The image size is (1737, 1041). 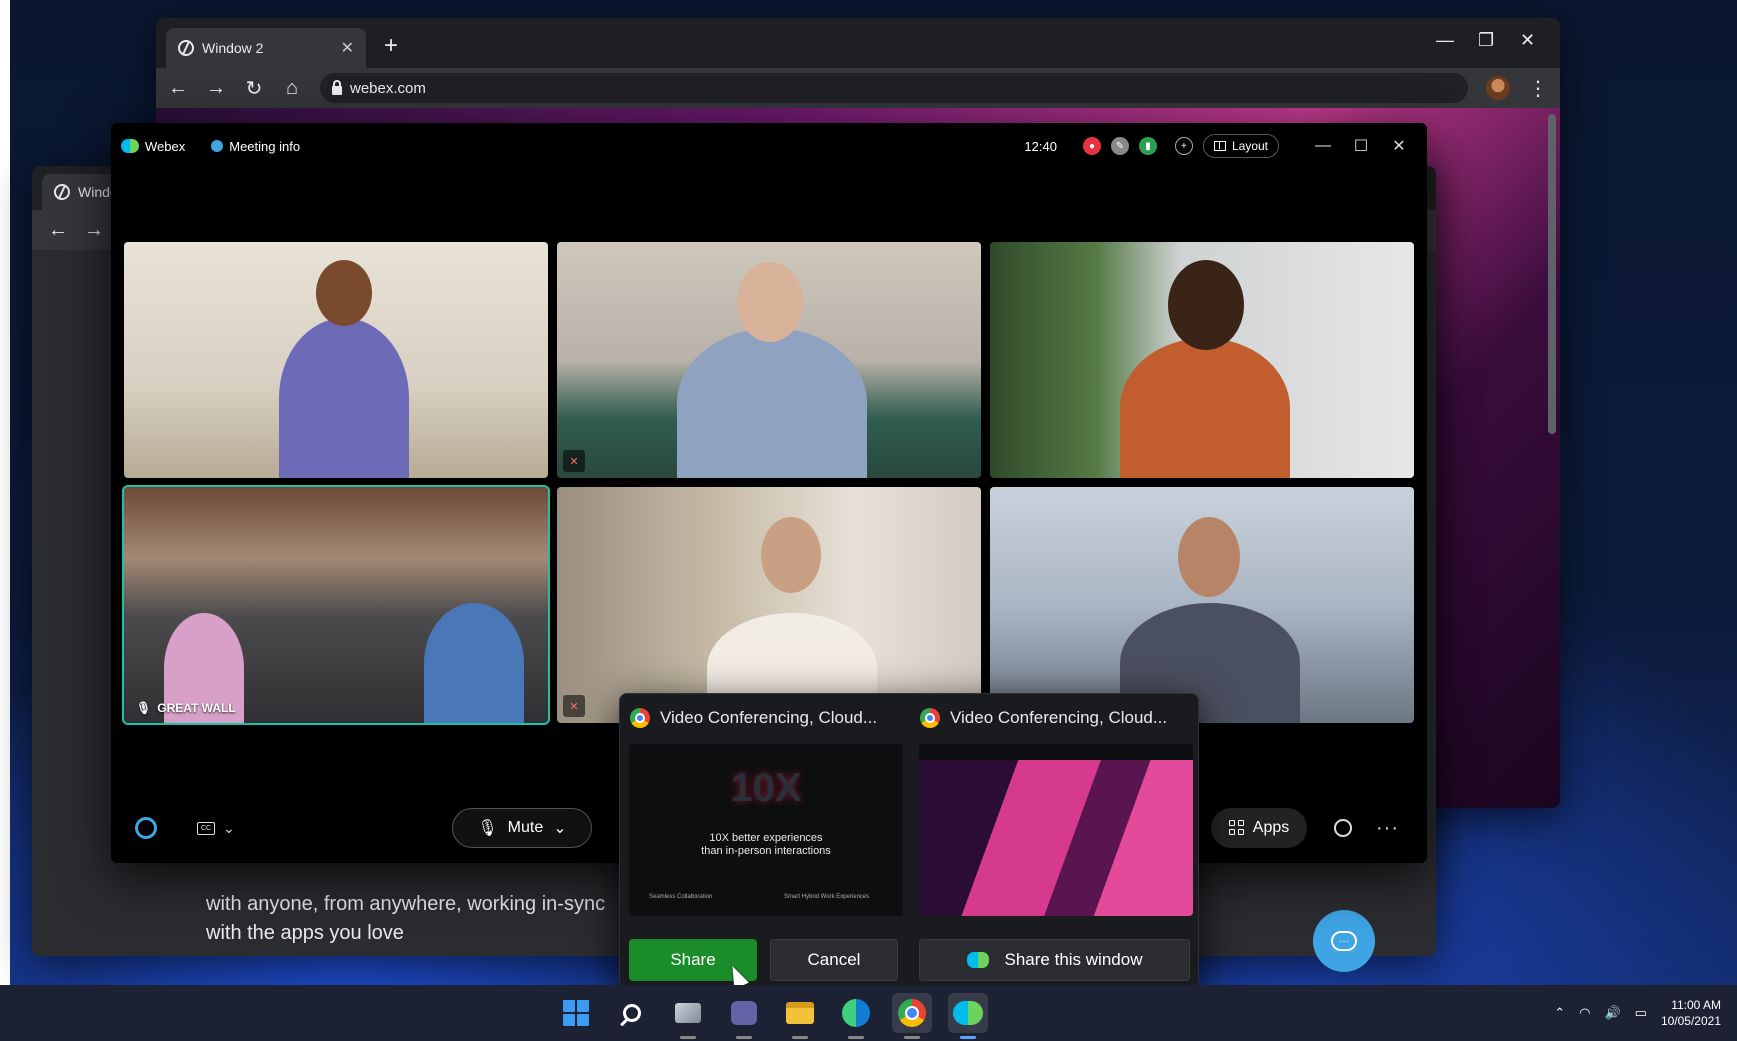 What do you see at coordinates (1486, 40) in the screenshot?
I see `restore-button: ❐` at bounding box center [1486, 40].